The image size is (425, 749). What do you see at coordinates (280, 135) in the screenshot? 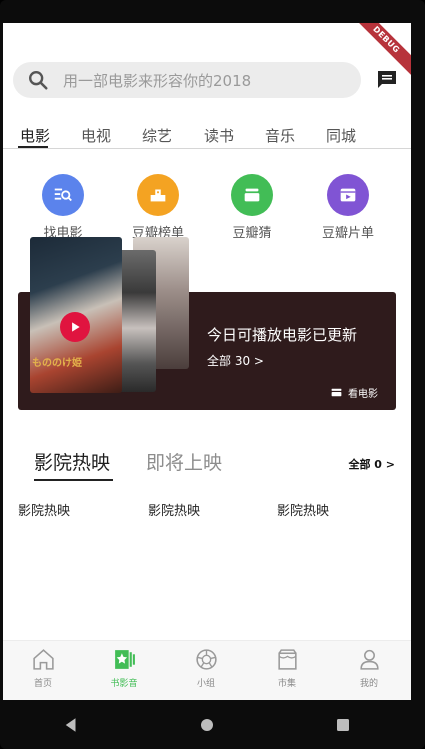
I see `tab-music: 音乐` at bounding box center [280, 135].